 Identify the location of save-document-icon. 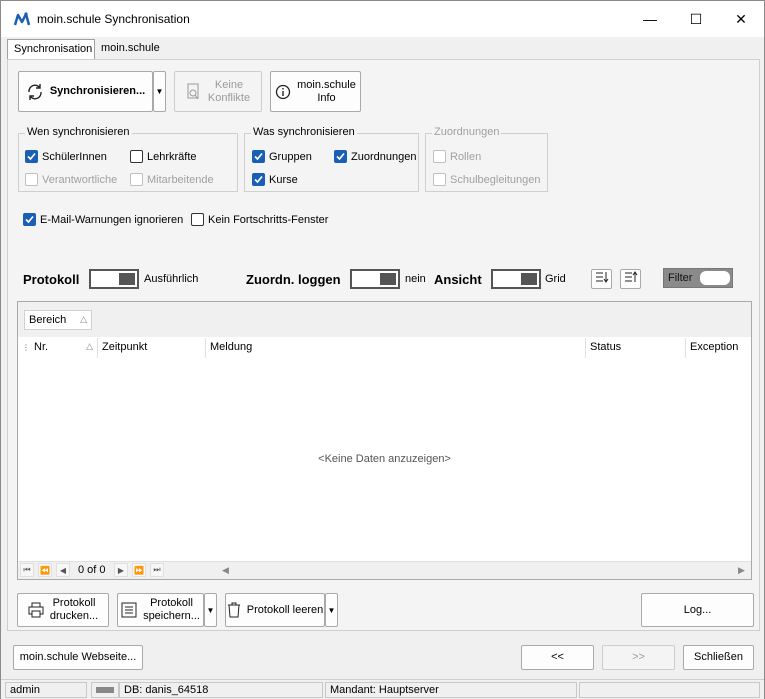
(129, 610).